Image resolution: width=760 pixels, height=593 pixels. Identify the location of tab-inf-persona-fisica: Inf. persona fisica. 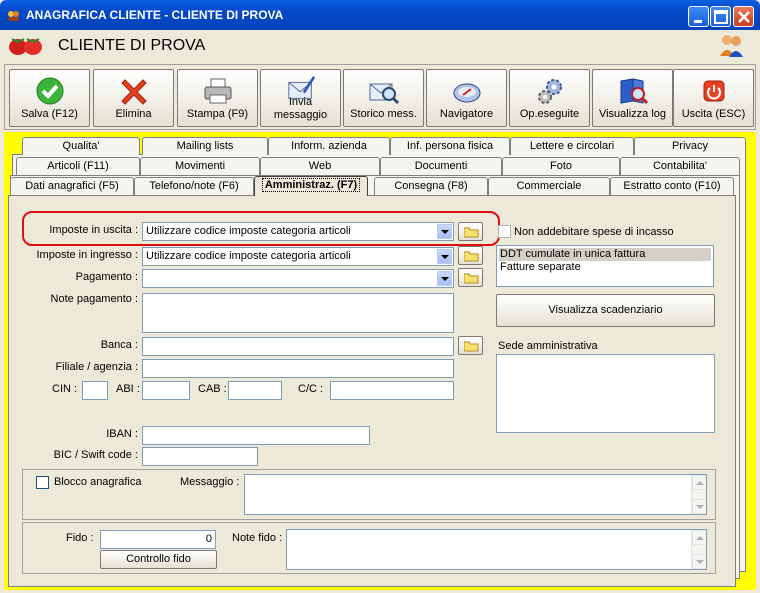
(450, 146).